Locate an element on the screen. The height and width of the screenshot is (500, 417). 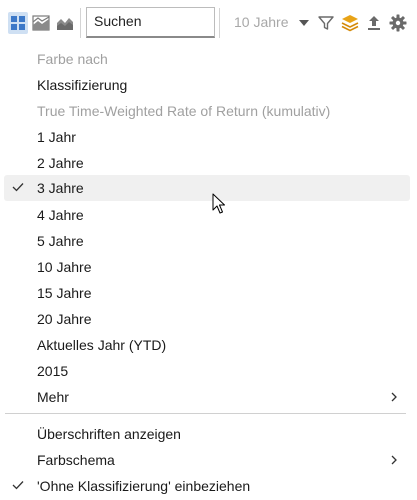
menu-item-3-years: 3 Jahre is located at coordinates (207, 188).